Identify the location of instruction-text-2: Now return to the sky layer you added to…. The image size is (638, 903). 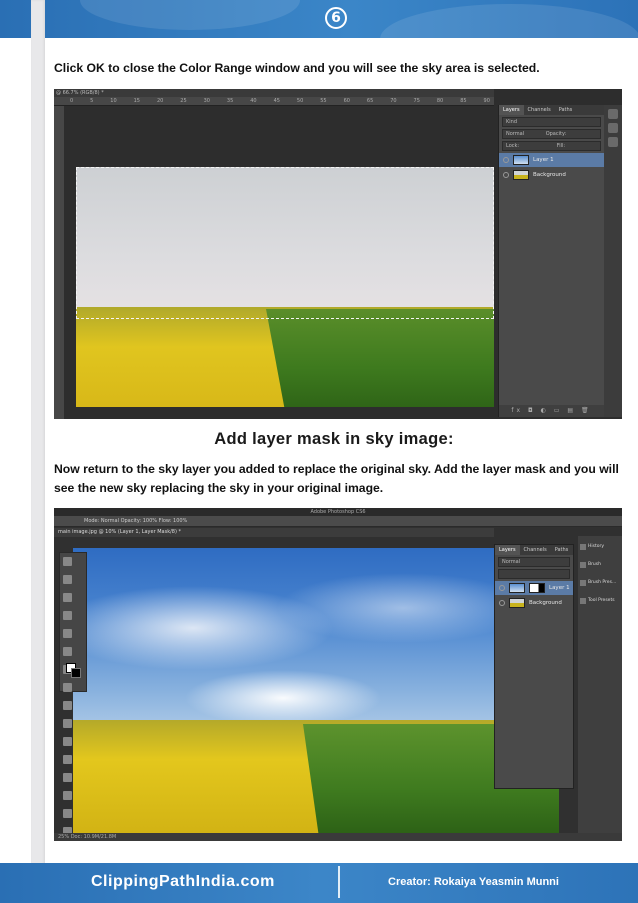
(336, 478).